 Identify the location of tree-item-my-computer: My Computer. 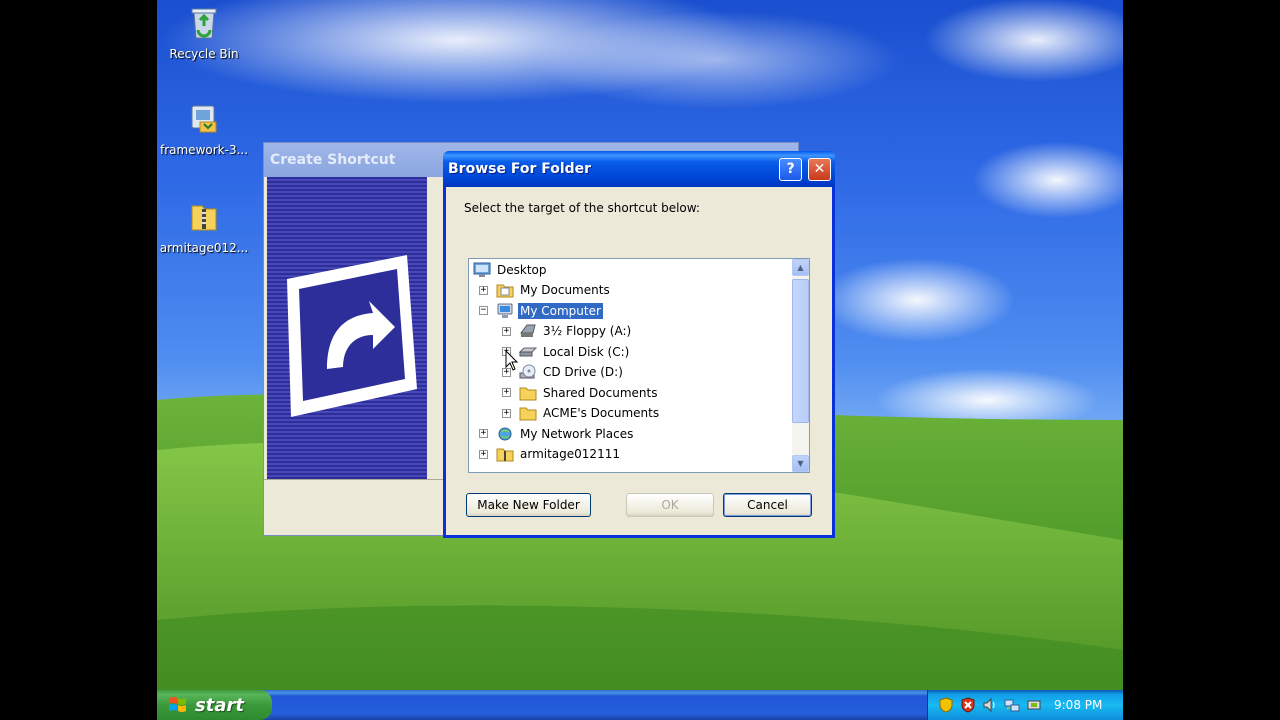
(549, 311).